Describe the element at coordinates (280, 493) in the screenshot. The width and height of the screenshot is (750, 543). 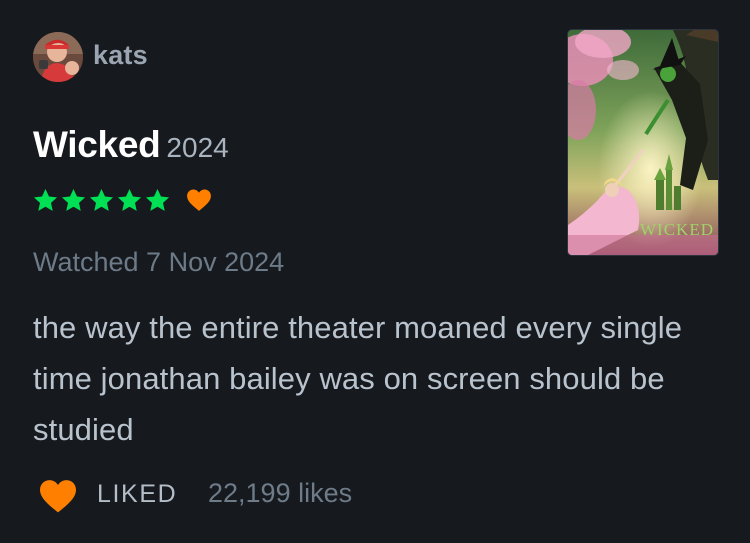
I see `likes-count: 22,199 likes` at that location.